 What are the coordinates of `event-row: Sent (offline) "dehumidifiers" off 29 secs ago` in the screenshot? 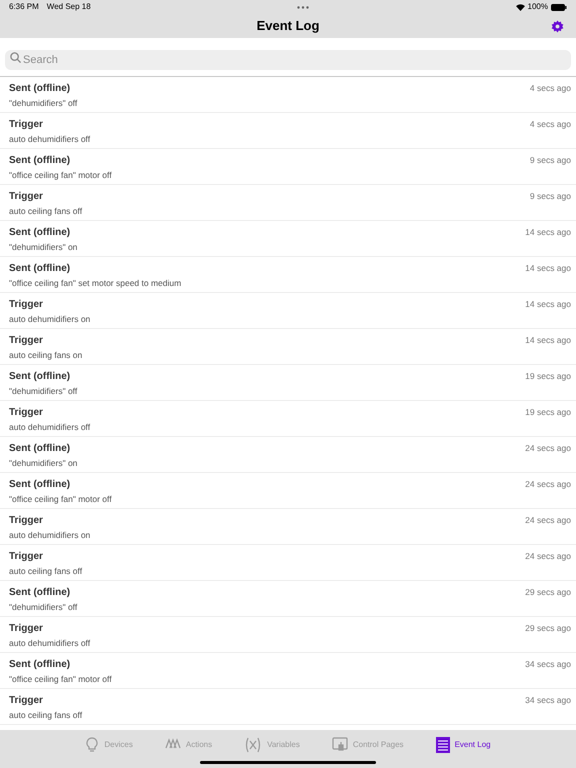 It's located at (288, 599).